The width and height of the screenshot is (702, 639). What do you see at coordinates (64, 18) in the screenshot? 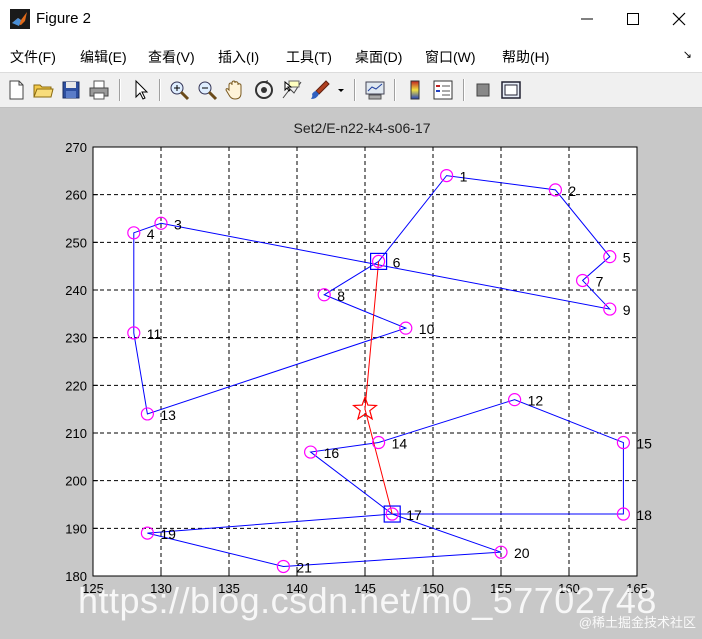
I see `window-title: Figure 2` at bounding box center [64, 18].